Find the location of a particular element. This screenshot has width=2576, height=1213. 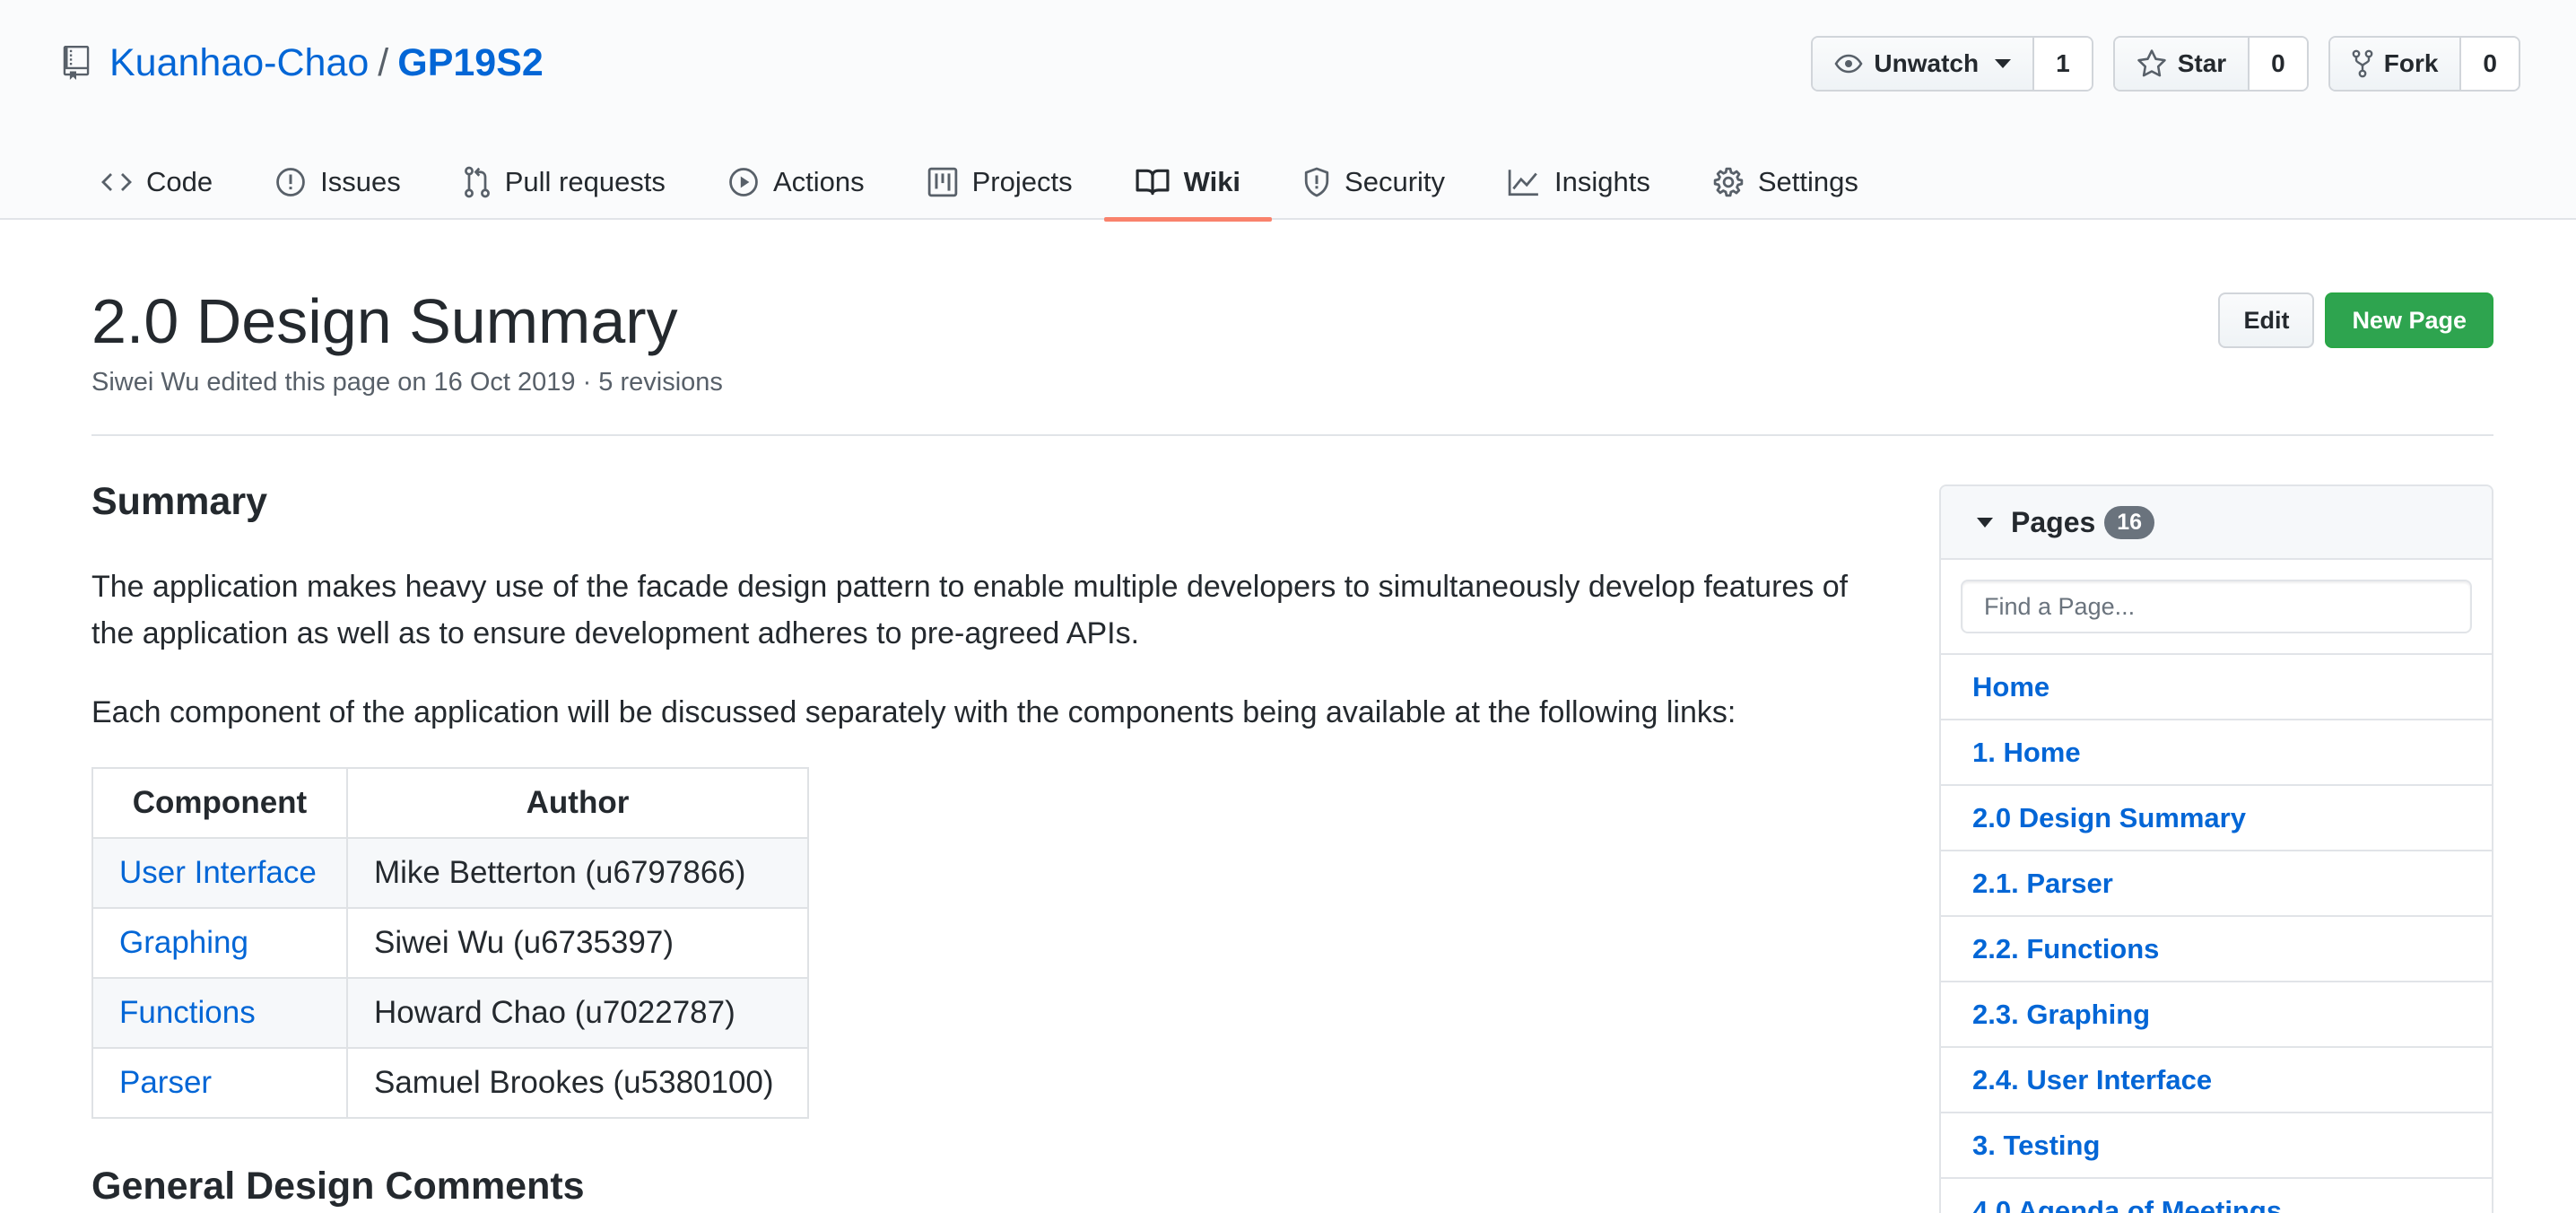

tab-projects: Projects is located at coordinates (1000, 182).